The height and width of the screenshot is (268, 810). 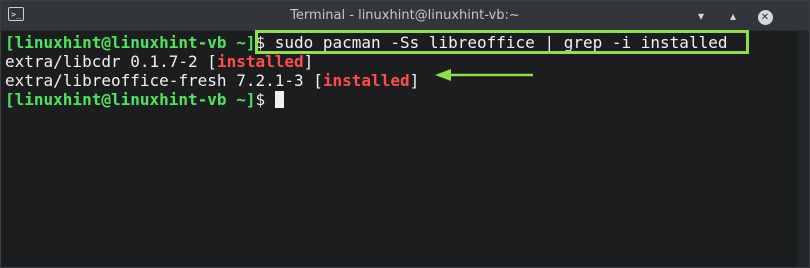 What do you see at coordinates (733, 16) in the screenshot?
I see `maximize-icon: ▴` at bounding box center [733, 16].